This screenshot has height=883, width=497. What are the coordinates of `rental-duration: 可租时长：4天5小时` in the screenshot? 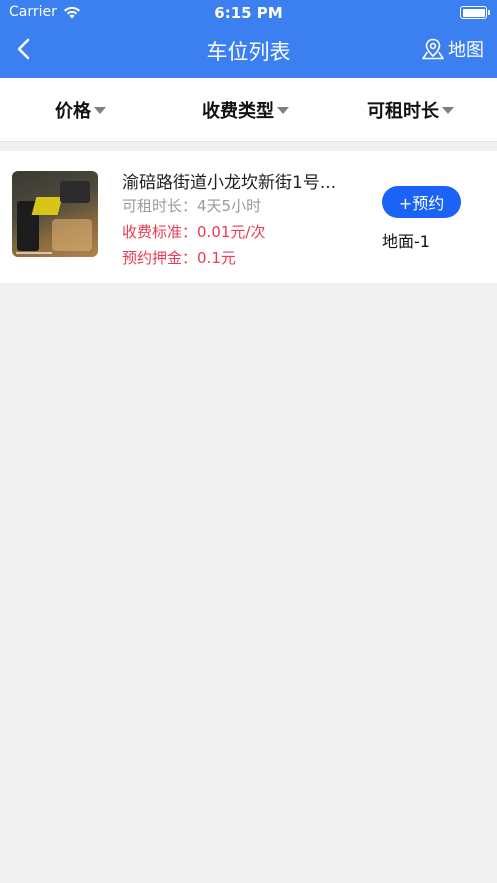 It's located at (191, 205).